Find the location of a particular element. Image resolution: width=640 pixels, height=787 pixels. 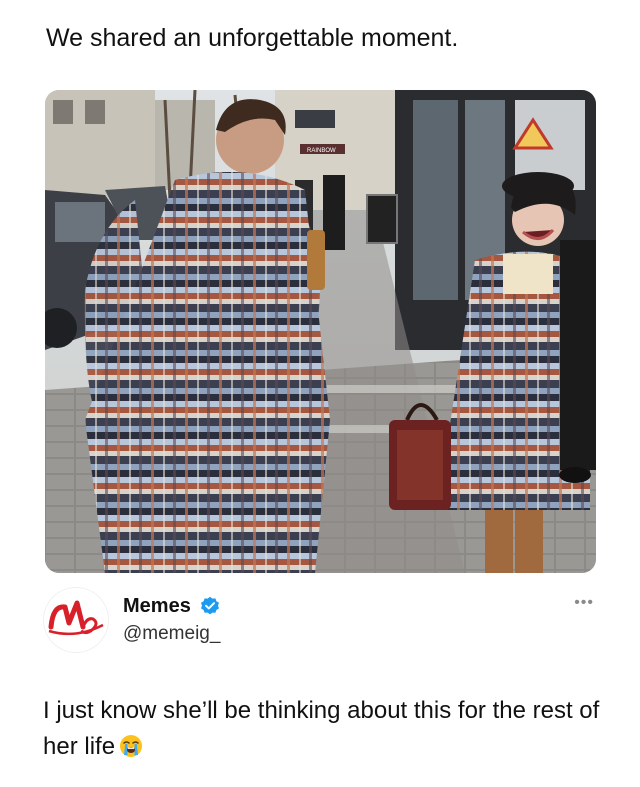

loudly-crying-face-icon is located at coordinates (131, 745).